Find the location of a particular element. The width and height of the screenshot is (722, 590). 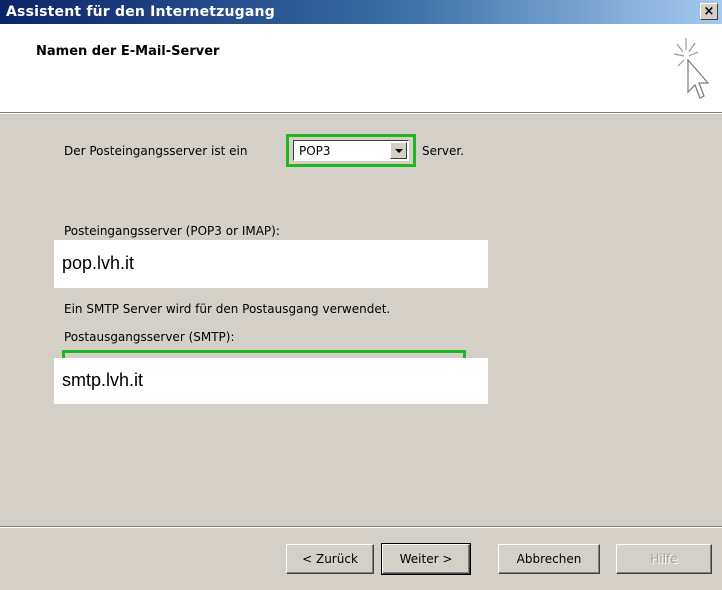

page-title: Namen der E-Mail-Server is located at coordinates (128, 51).